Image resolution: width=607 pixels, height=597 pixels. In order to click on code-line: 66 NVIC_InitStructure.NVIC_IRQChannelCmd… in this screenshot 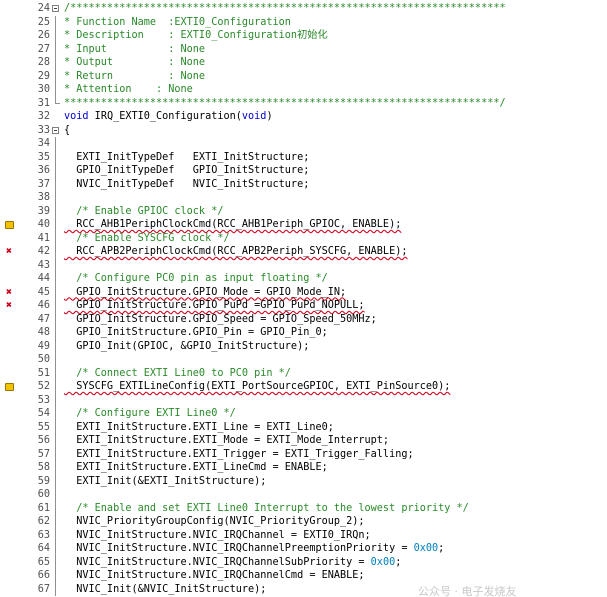, I will do `click(303, 576)`.